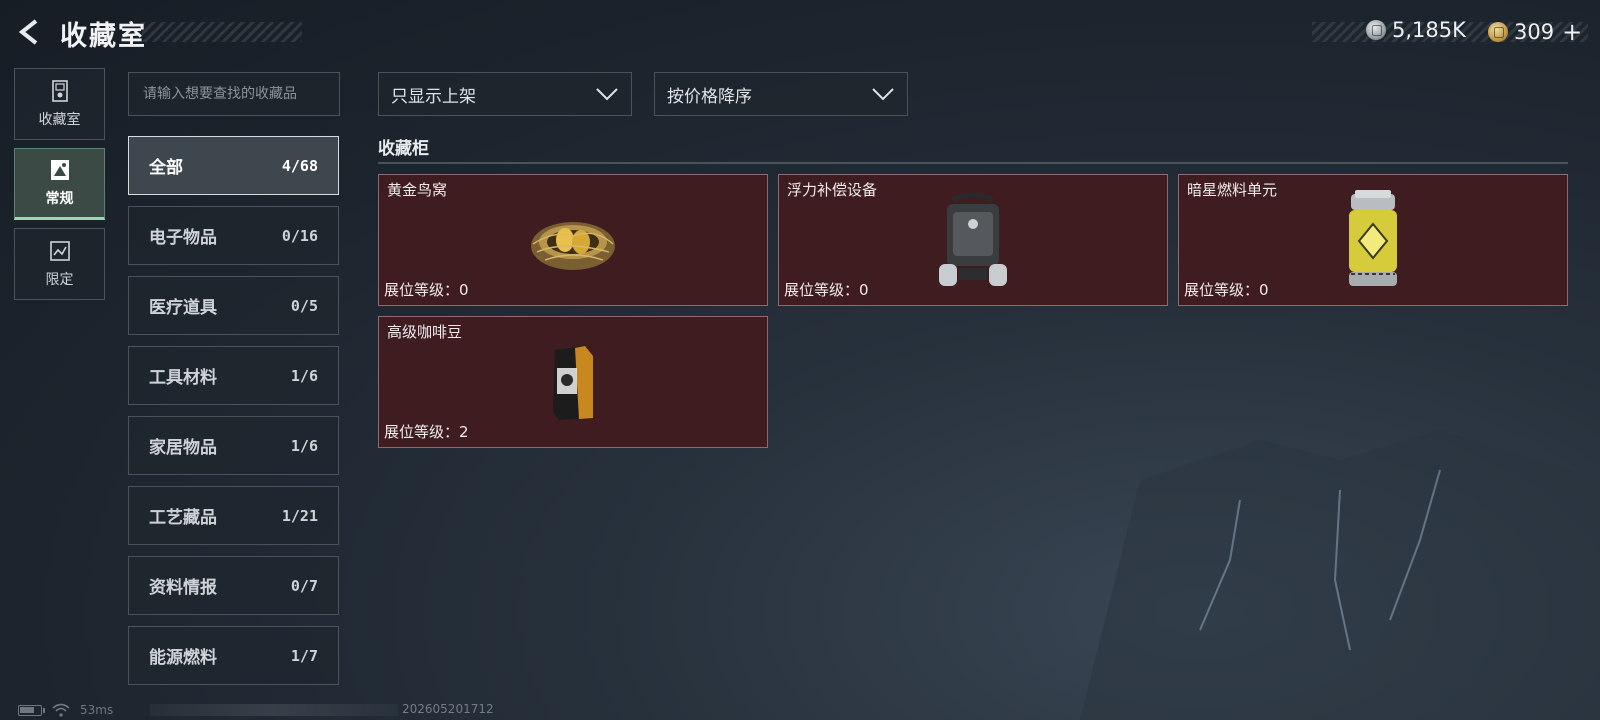 The width and height of the screenshot is (1600, 720). I want to click on item-card-golden-nest: 黄金鸟窝 展位等级：0, so click(573, 240).